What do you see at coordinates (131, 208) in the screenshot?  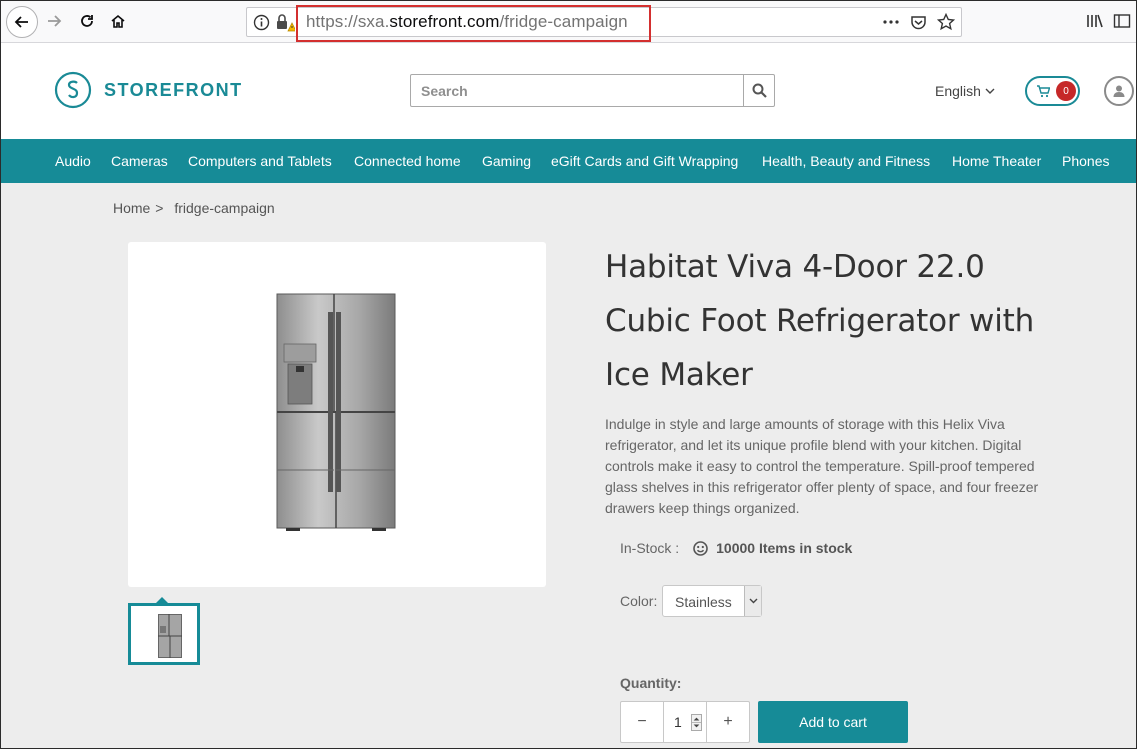 I see `breadcrumb-home: Home` at bounding box center [131, 208].